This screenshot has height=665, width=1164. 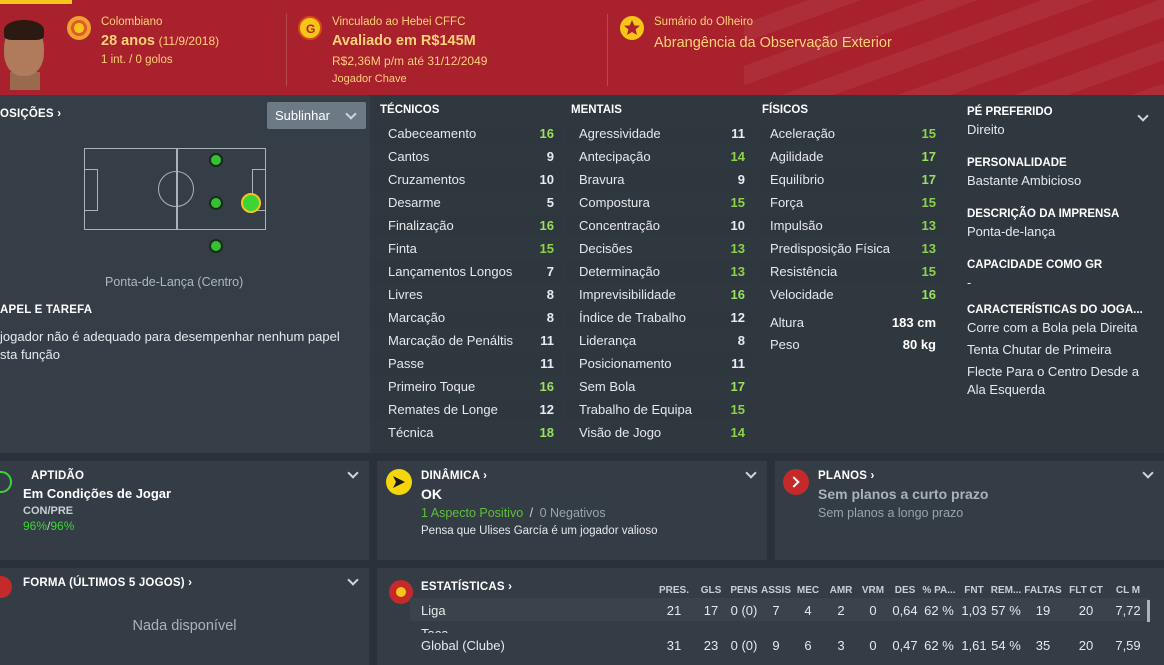 I want to click on position-pitch, so click(x=175, y=189).